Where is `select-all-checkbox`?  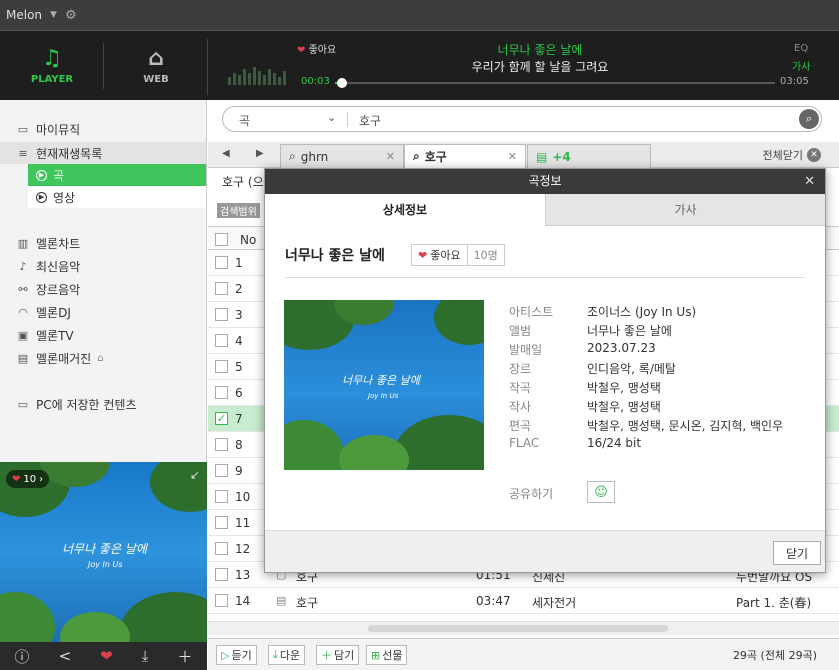 select-all-checkbox is located at coordinates (221, 239).